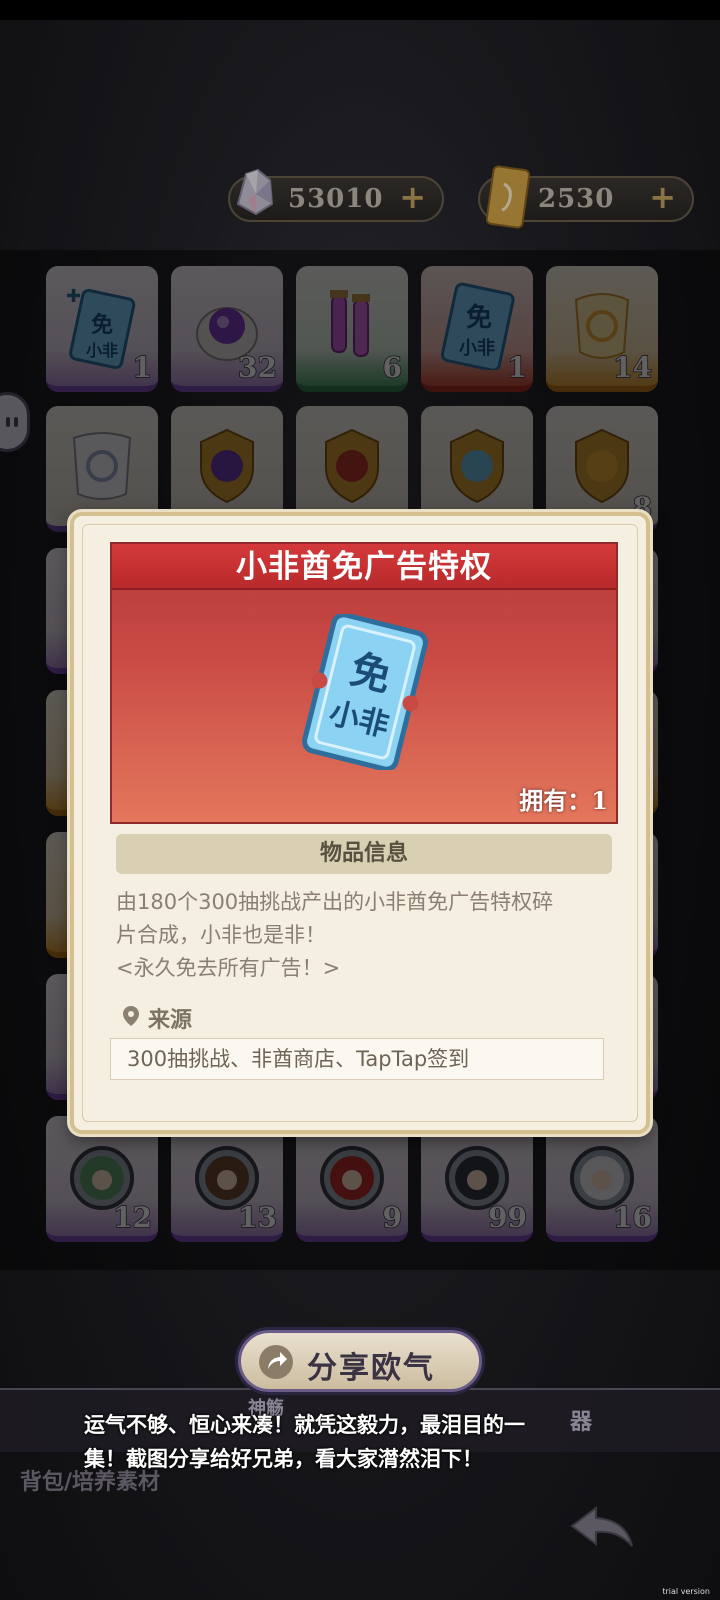  Describe the element at coordinates (283, 1459) in the screenshot. I see `caption-line: 集！截图分享给好兄弟，看大家潸然泪下！` at that location.